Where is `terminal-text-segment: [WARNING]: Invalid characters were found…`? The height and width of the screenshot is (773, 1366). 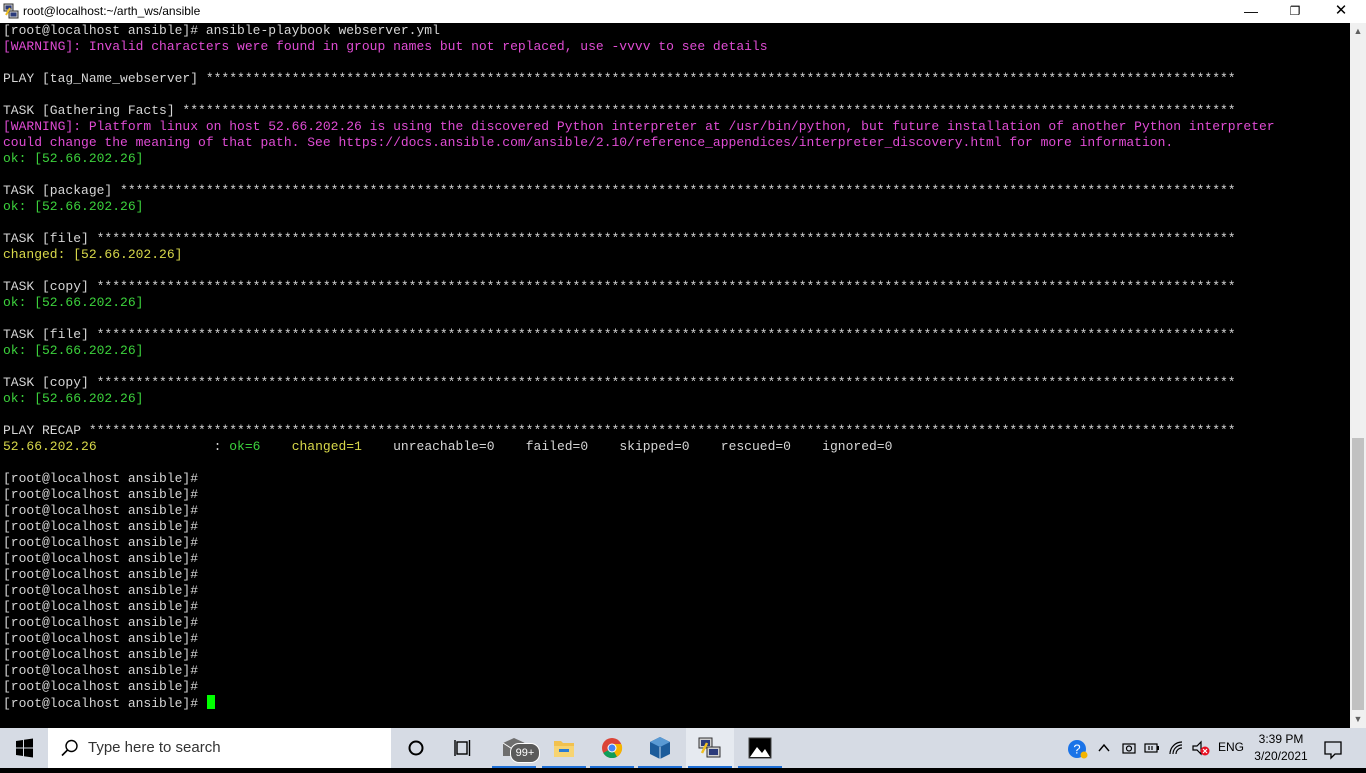
terminal-text-segment: [WARNING]: Invalid characters were found… is located at coordinates (385, 46).